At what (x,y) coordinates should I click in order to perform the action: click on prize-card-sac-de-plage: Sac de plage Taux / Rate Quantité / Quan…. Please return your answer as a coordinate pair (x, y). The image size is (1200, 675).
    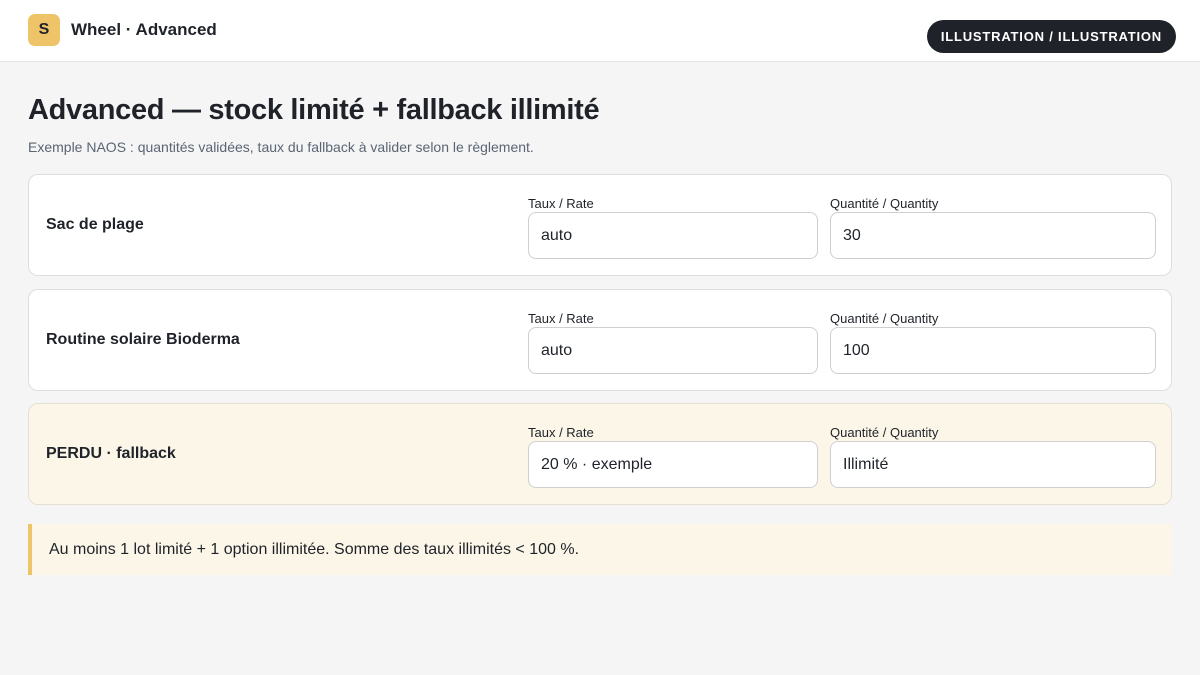
    Looking at the image, I should click on (600, 225).